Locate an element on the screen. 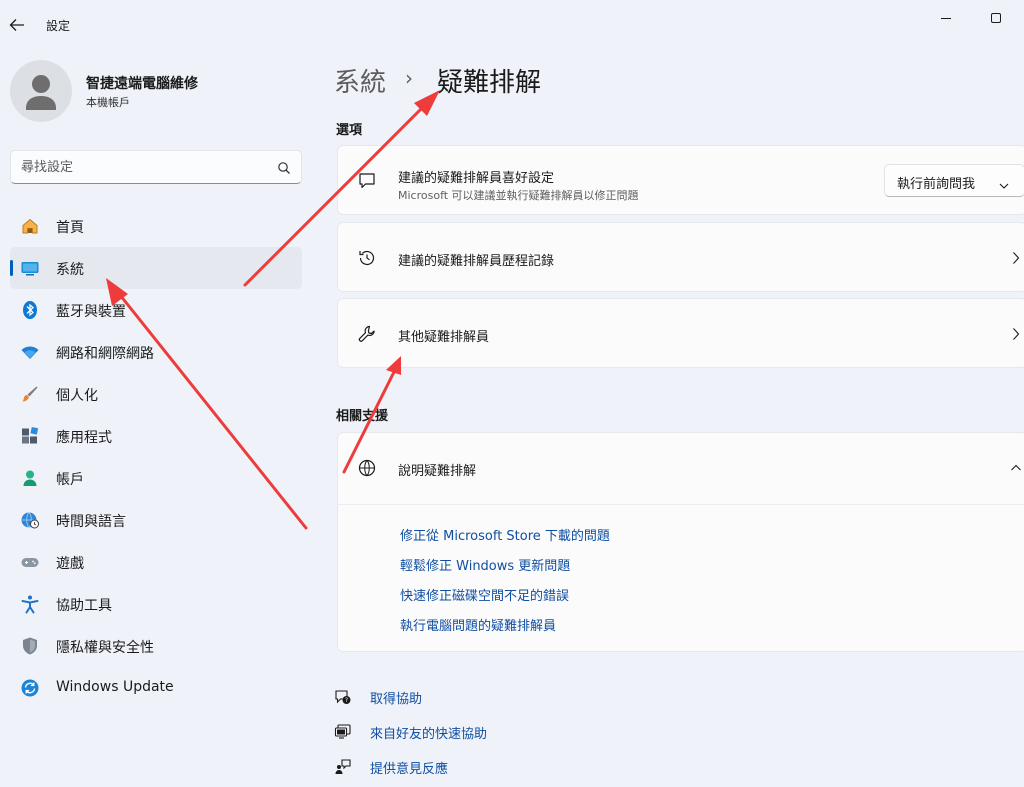  accessibility-icon is located at coordinates (30, 604).